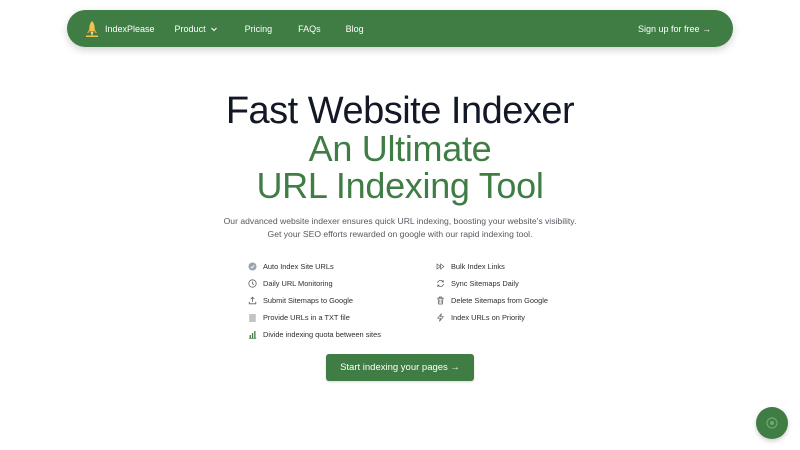 This screenshot has width=800, height=450. I want to click on upload-icon, so click(252, 300).